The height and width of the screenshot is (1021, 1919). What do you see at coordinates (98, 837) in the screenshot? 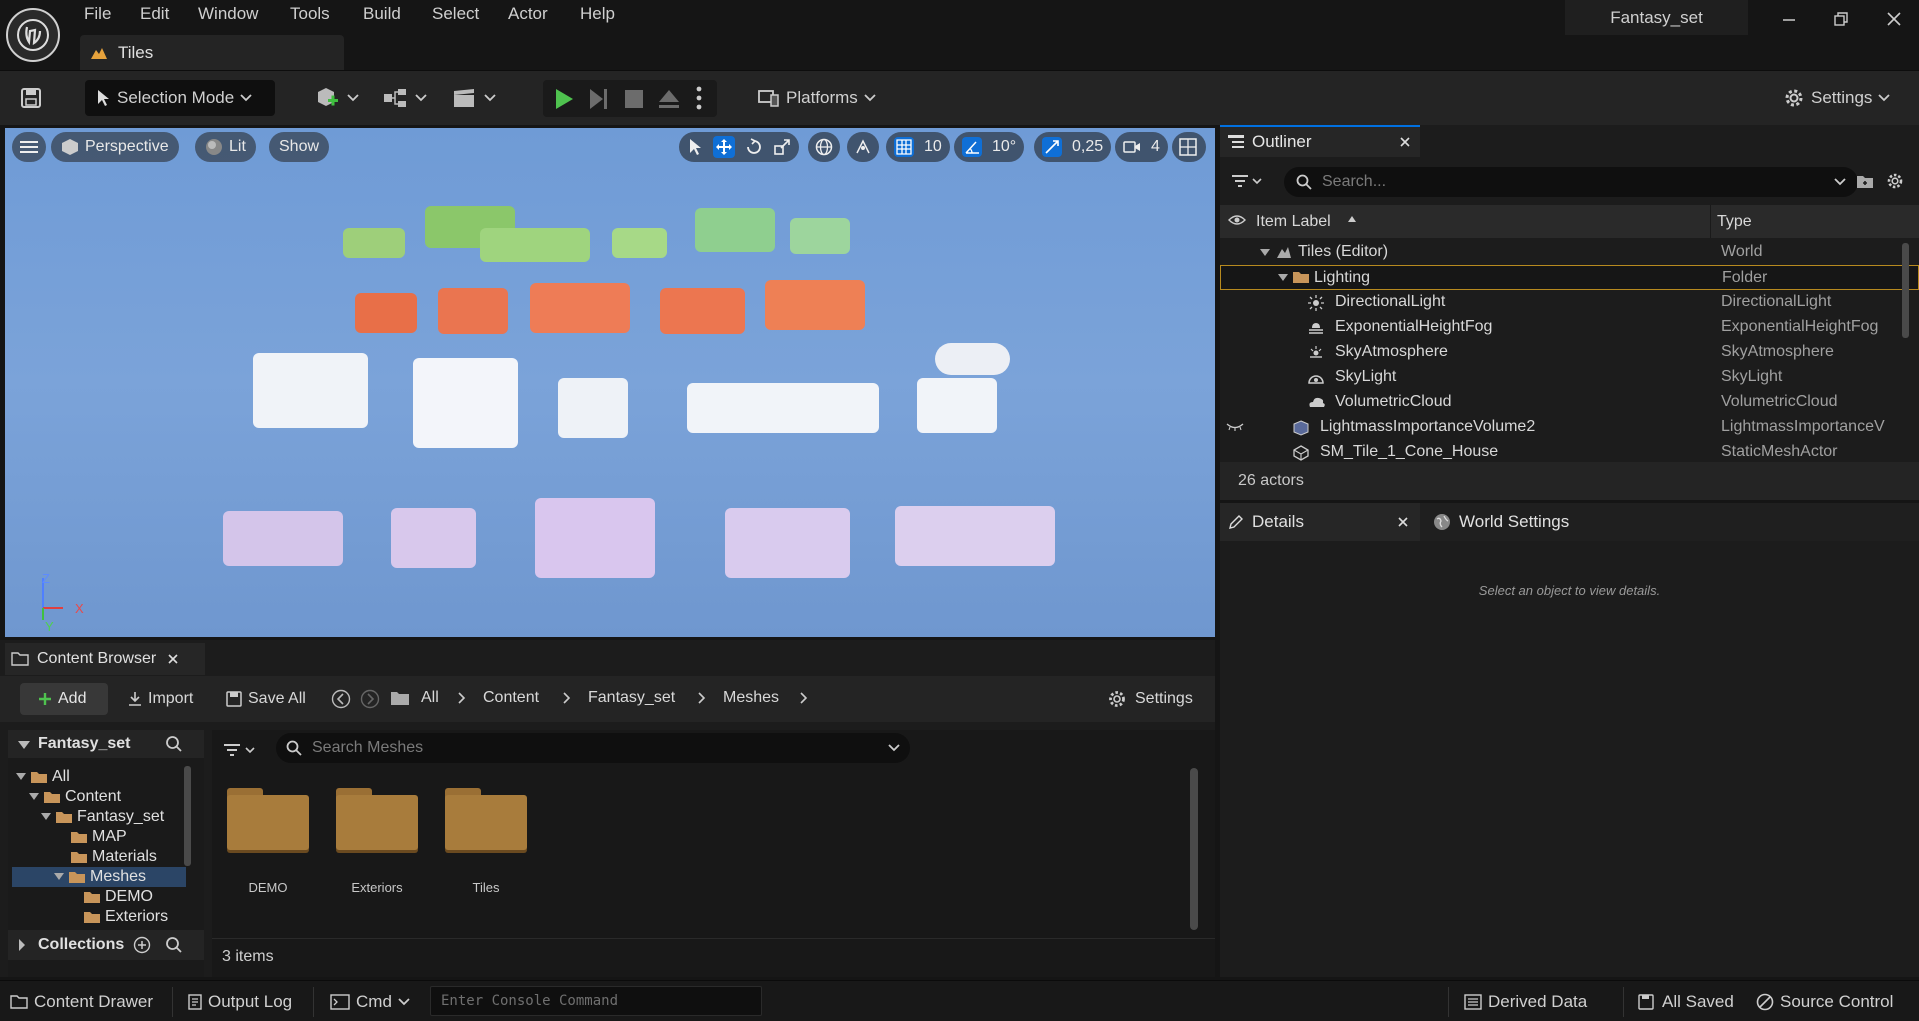
I see `tree-item-map: MAP` at bounding box center [98, 837].